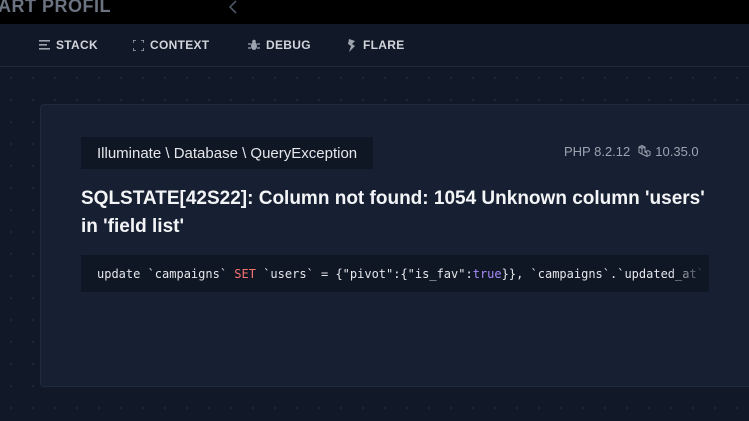 The image size is (749, 421). What do you see at coordinates (288, 45) in the screenshot?
I see `nav-debug-label: DEBUG` at bounding box center [288, 45].